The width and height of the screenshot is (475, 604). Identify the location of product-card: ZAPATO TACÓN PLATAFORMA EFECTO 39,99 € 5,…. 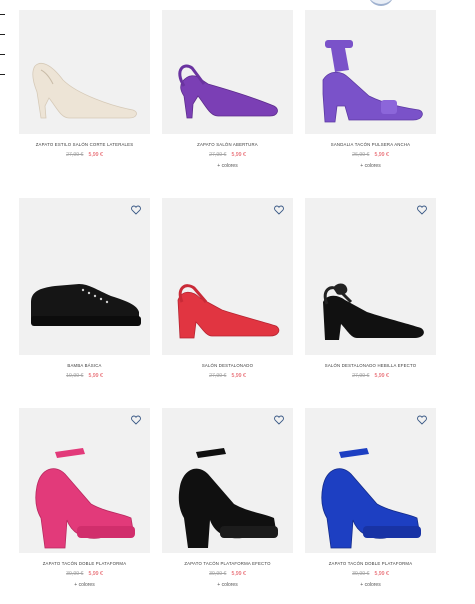
(227, 498).